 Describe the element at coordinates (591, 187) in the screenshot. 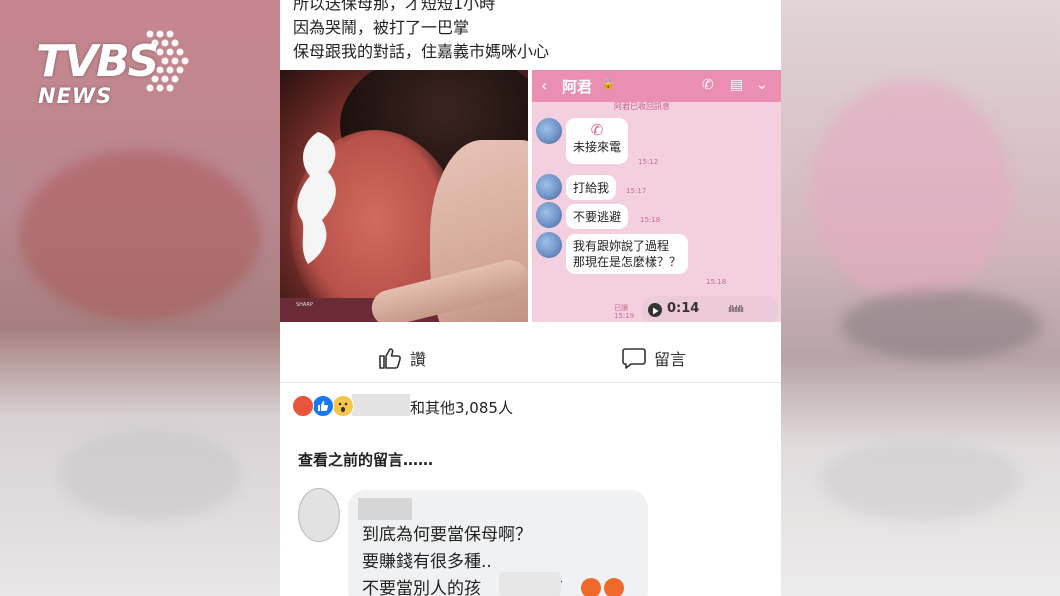

I see `message-bubble: 打給我` at that location.